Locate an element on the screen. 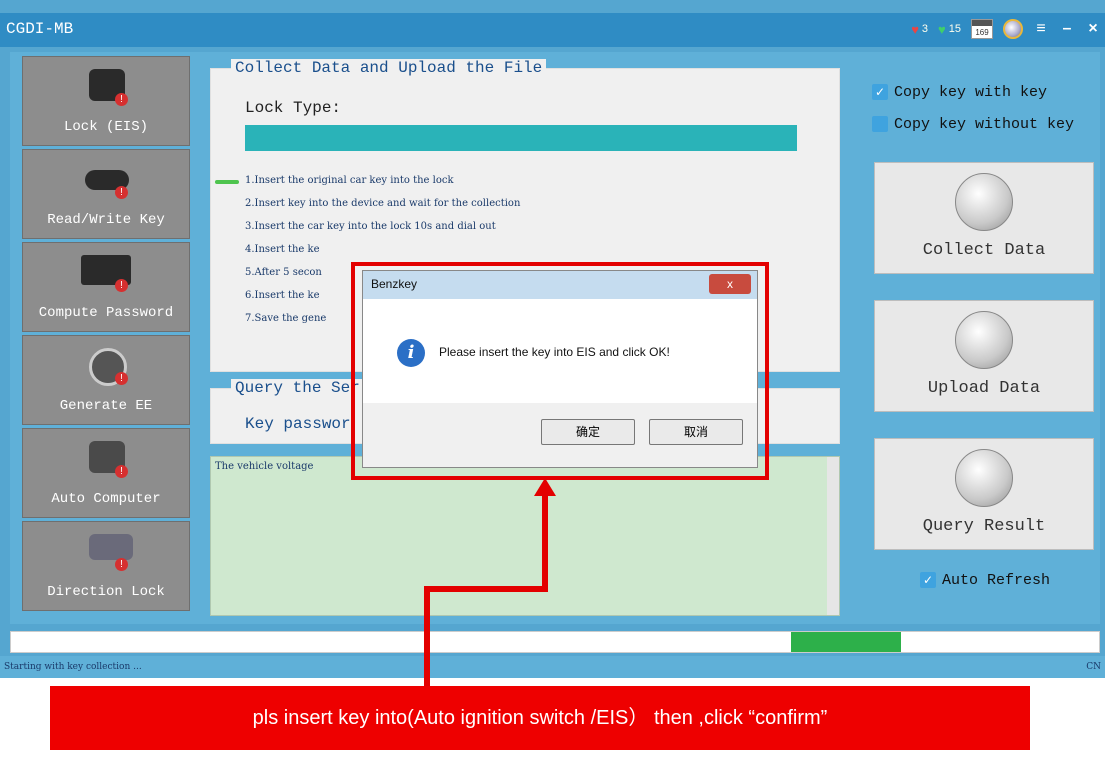 The width and height of the screenshot is (1105, 760). copy-without-key-label: Copy key without key is located at coordinates (984, 124).